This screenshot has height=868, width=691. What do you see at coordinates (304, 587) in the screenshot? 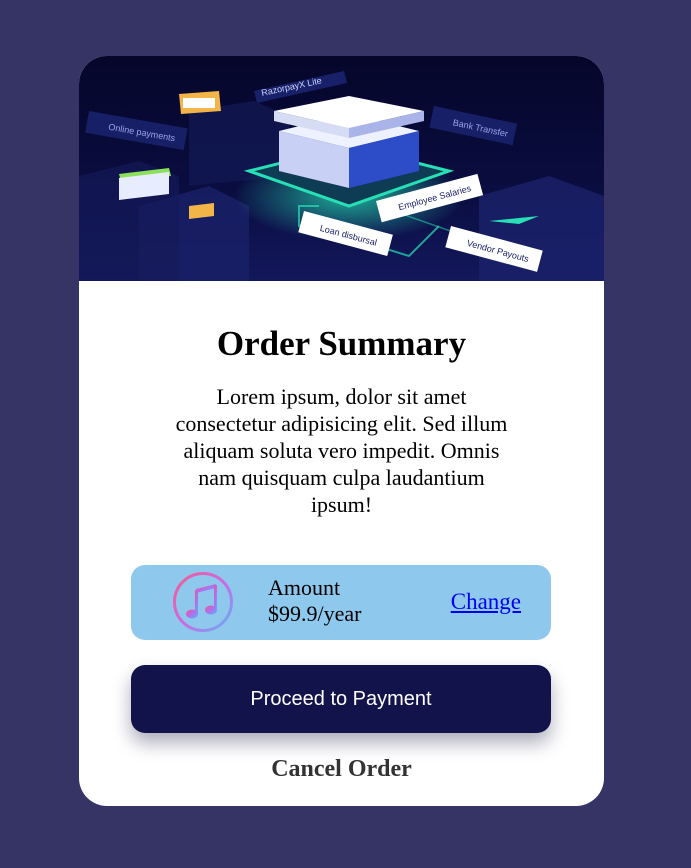
I see `amount-label: Amount` at bounding box center [304, 587].